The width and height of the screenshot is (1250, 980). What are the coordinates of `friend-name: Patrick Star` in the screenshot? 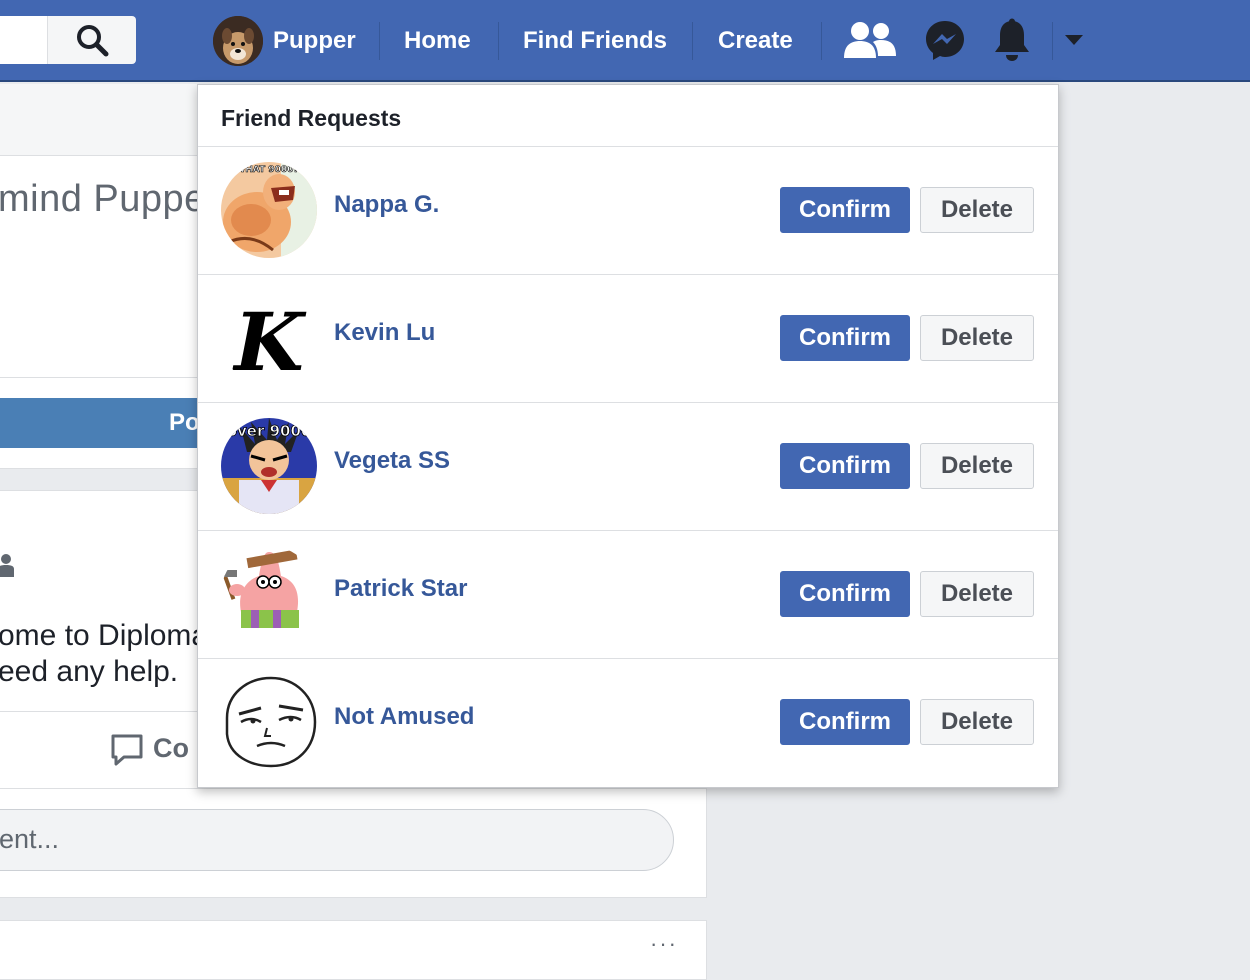 It's located at (400, 589).